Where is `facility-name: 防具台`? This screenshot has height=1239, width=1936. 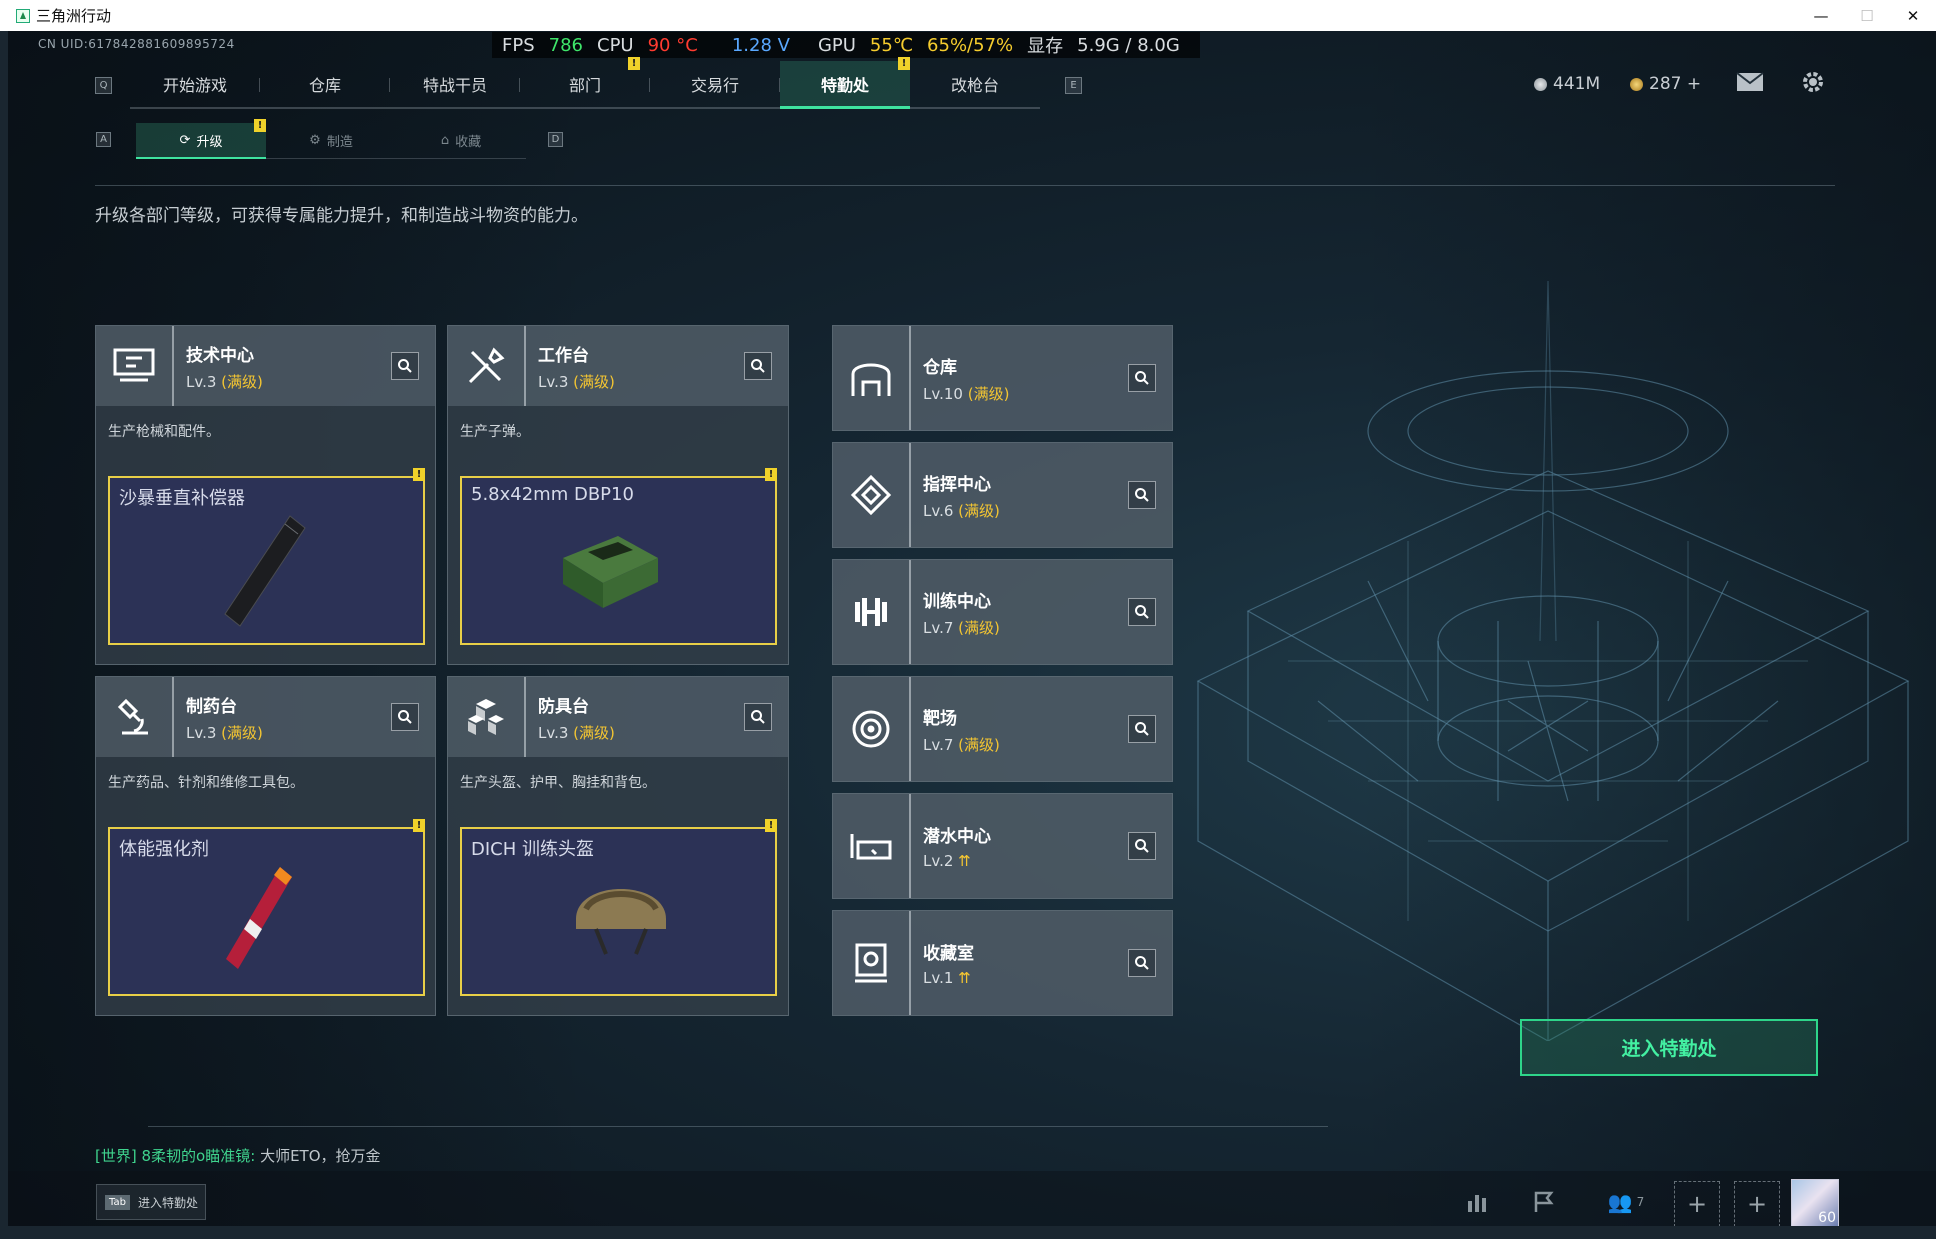 facility-name: 防具台 is located at coordinates (563, 706).